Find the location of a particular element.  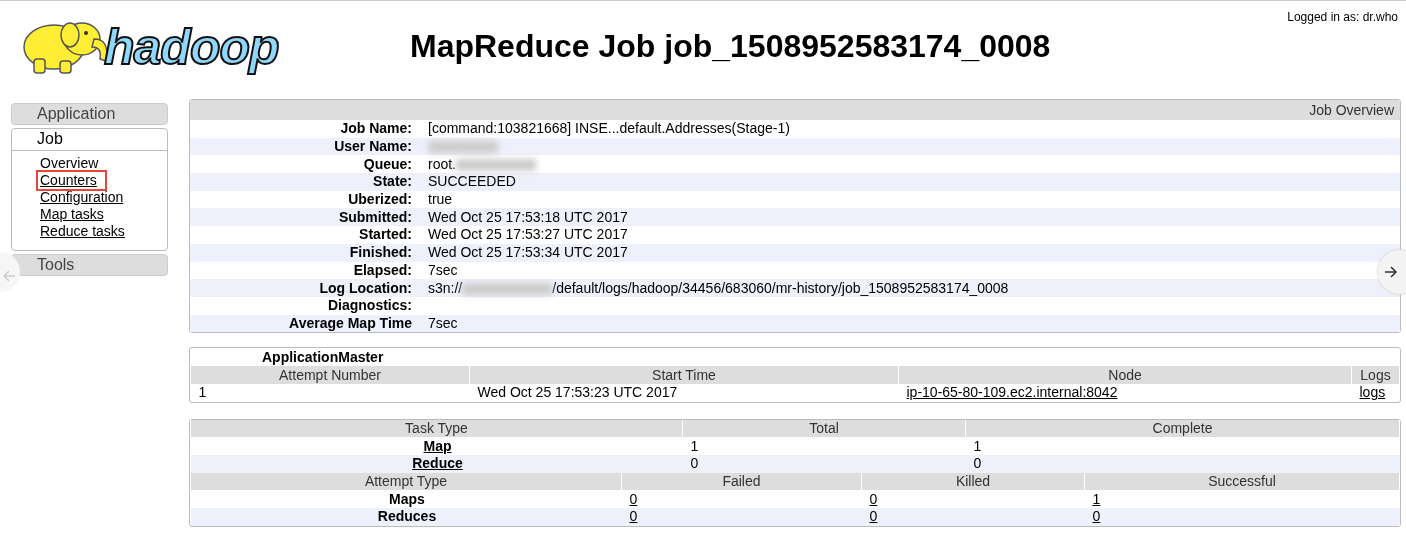

field-label: Started: is located at coordinates (306, 235).